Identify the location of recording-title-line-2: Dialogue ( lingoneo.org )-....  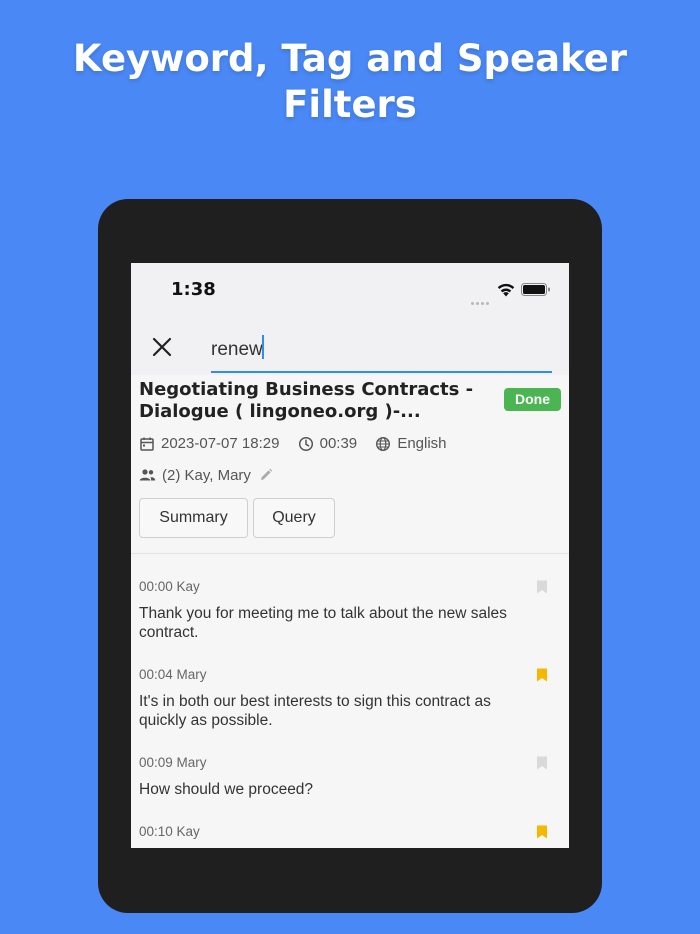
(280, 411).